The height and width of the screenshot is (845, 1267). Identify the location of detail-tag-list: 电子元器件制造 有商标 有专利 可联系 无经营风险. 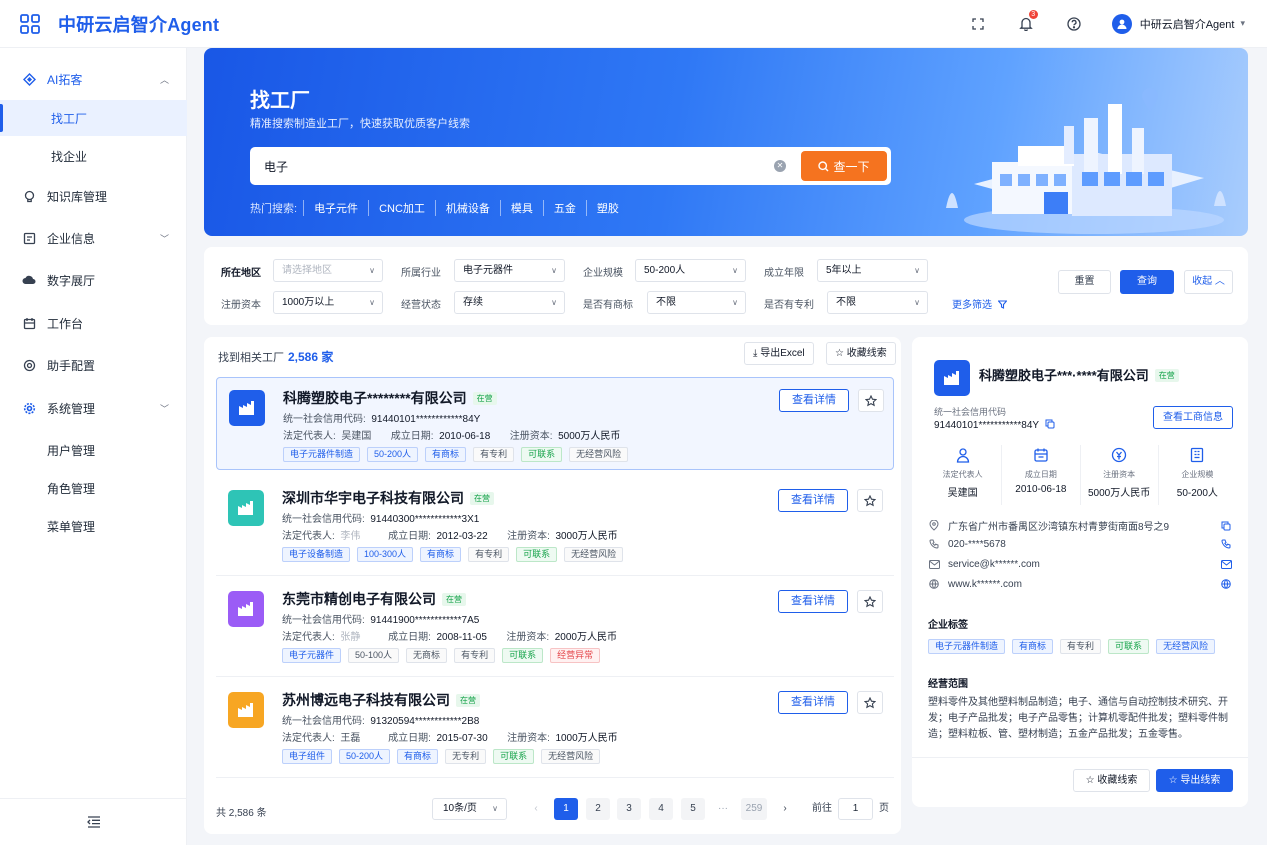
(1075, 646).